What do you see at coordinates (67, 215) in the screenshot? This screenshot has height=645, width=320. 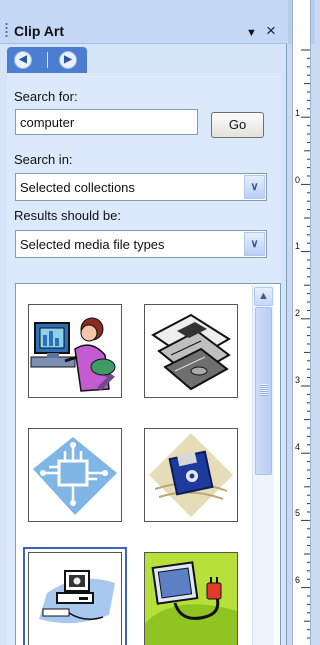 I see `results-should-be-label: Results should be:` at bounding box center [67, 215].